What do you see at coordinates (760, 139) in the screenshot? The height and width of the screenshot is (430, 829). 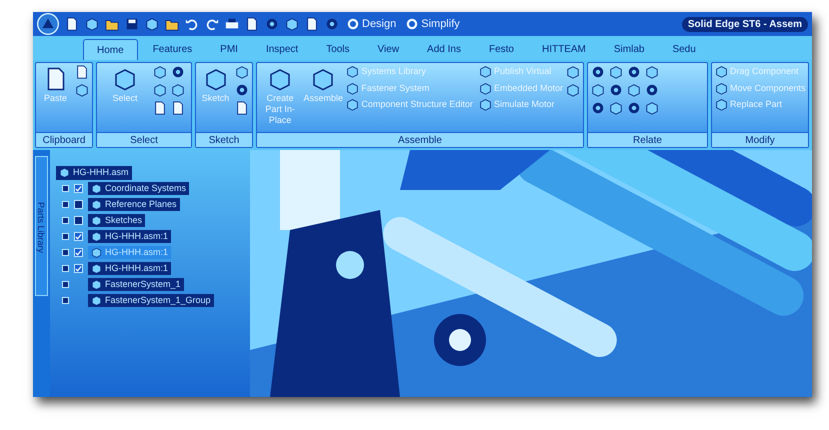 I see `group-label: Modify` at bounding box center [760, 139].